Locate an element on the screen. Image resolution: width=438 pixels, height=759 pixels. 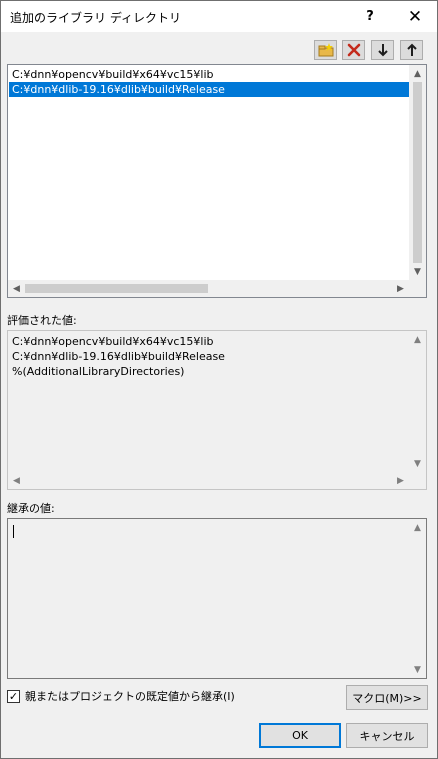
help-button: ? is located at coordinates (370, 16).